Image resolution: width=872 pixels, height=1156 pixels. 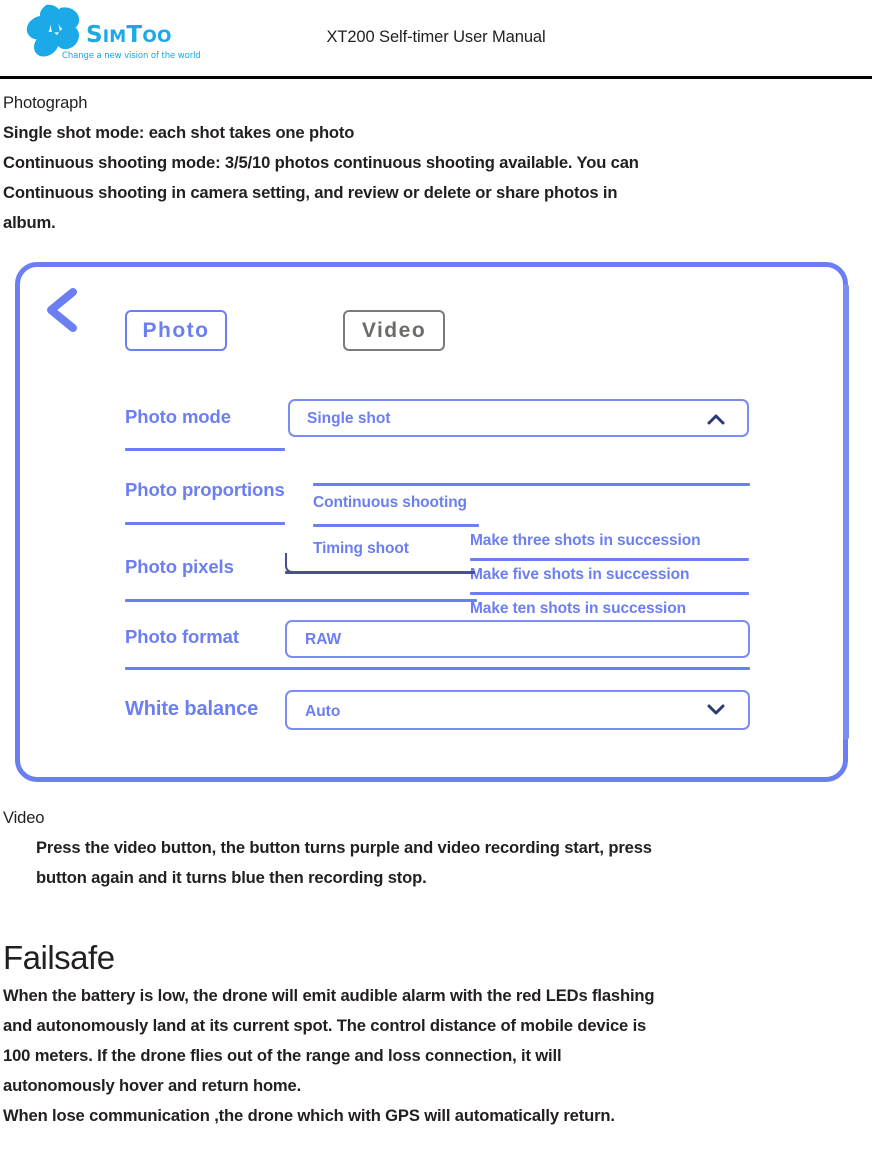 I want to click on tab-video: Video, so click(x=394, y=330).